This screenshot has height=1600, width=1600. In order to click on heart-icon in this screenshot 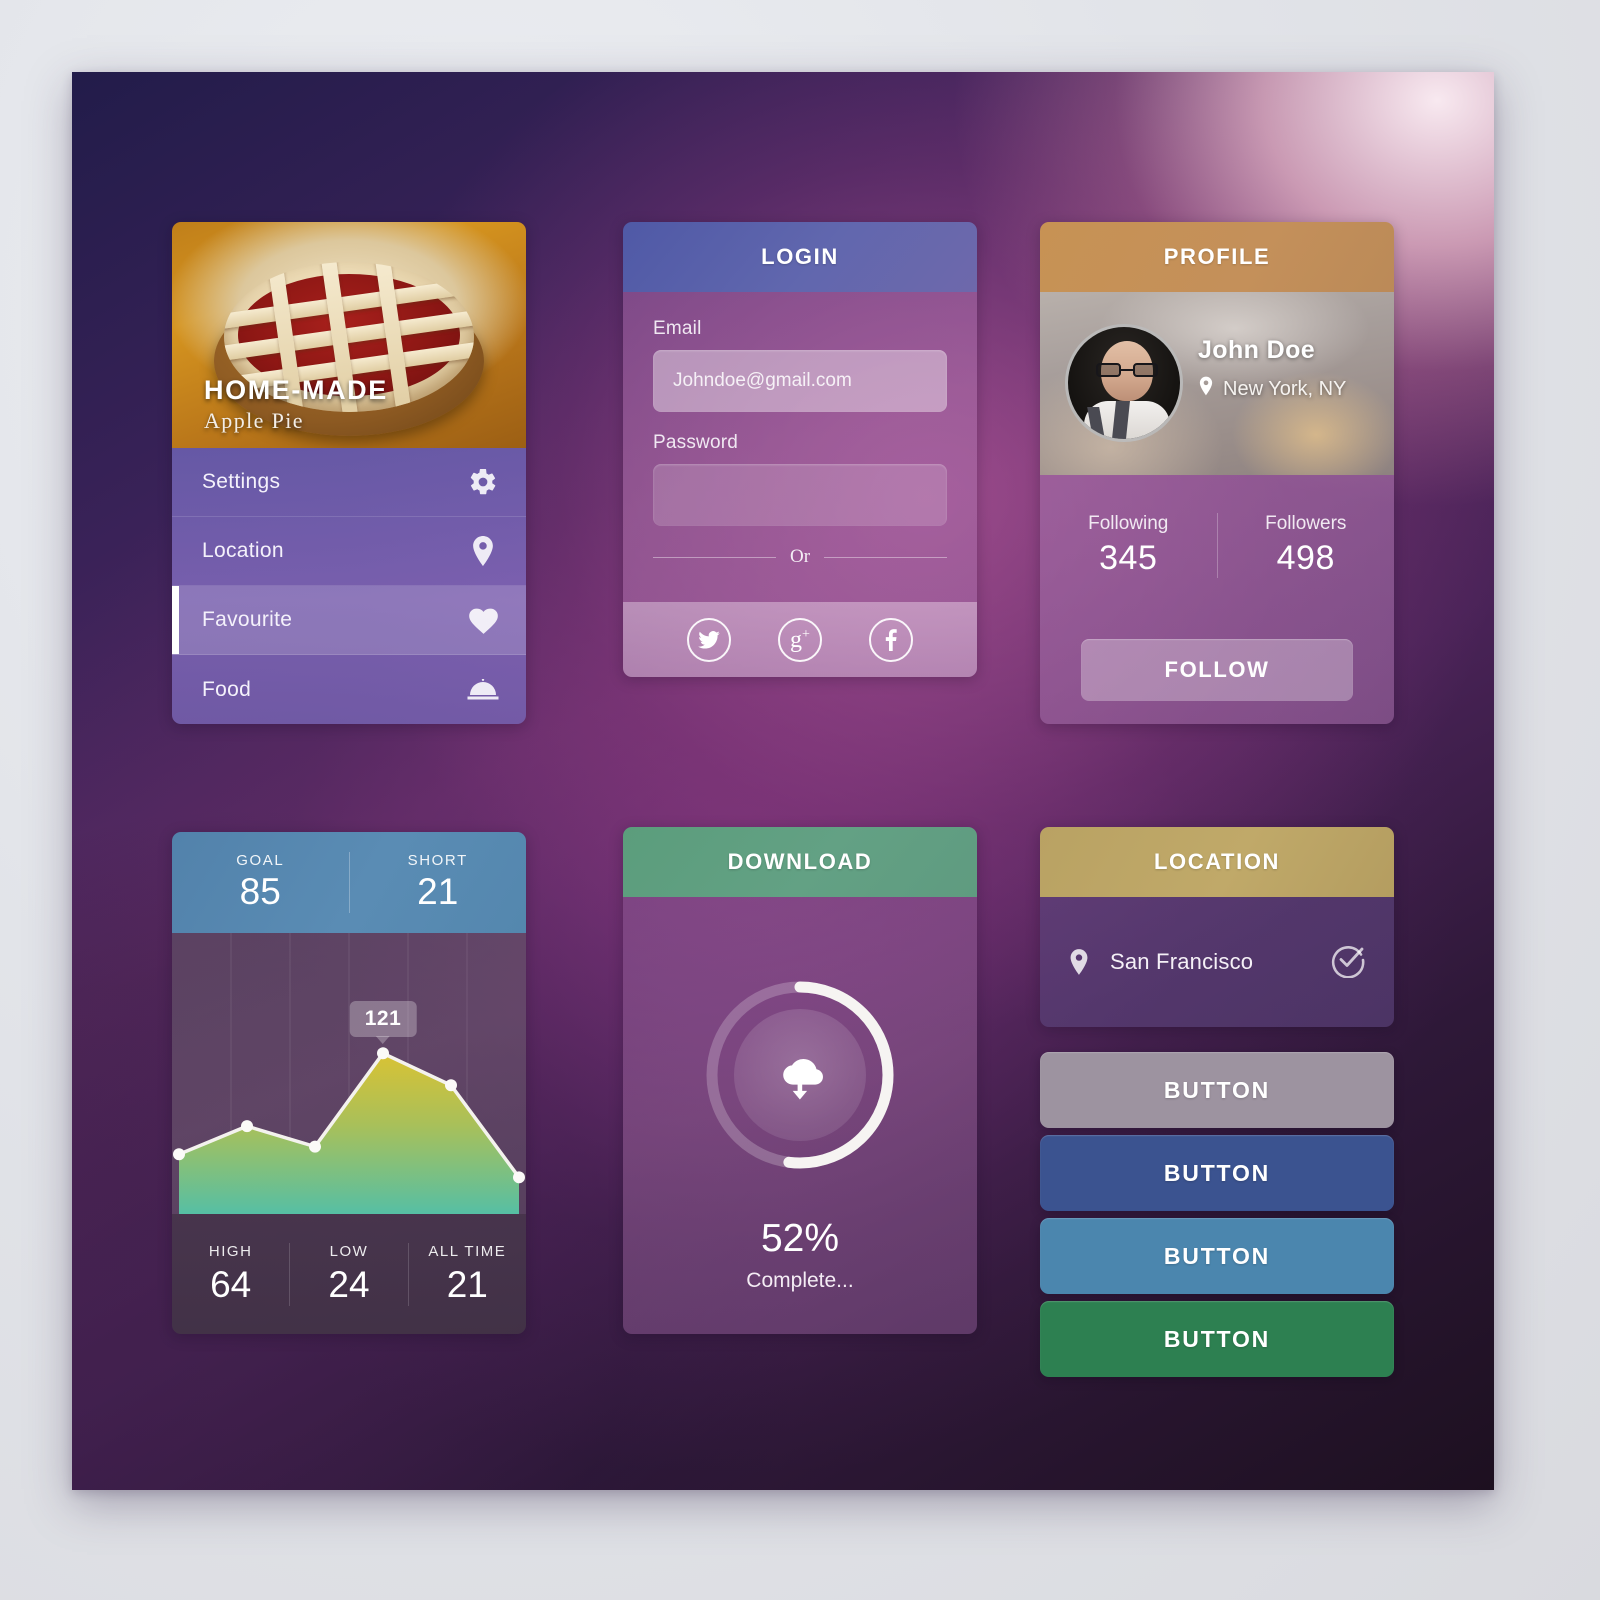, I will do `click(483, 620)`.